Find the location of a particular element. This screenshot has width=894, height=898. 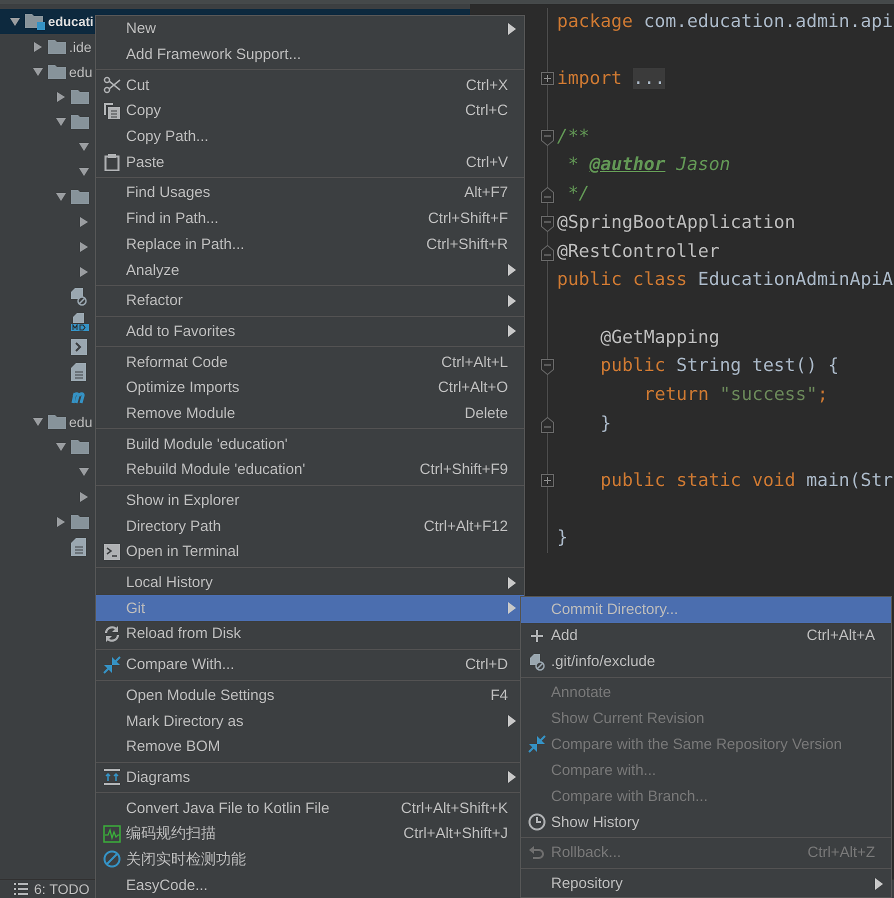

shortcut-label: Ctrl+Shift+F is located at coordinates (467, 219).